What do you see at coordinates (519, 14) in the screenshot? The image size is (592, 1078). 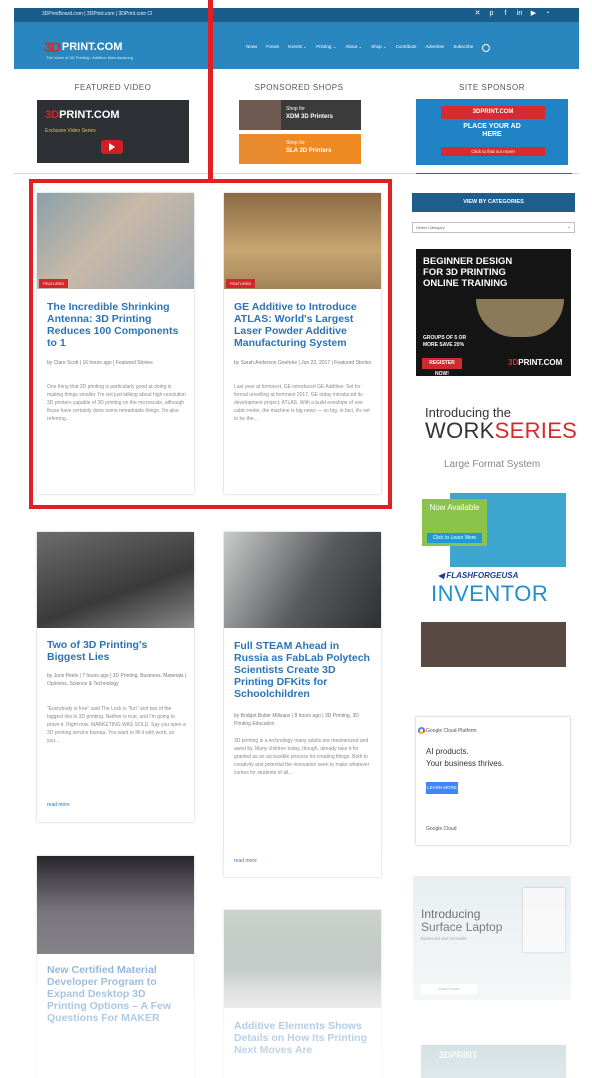 I see `linkedin-icon: in` at bounding box center [519, 14].